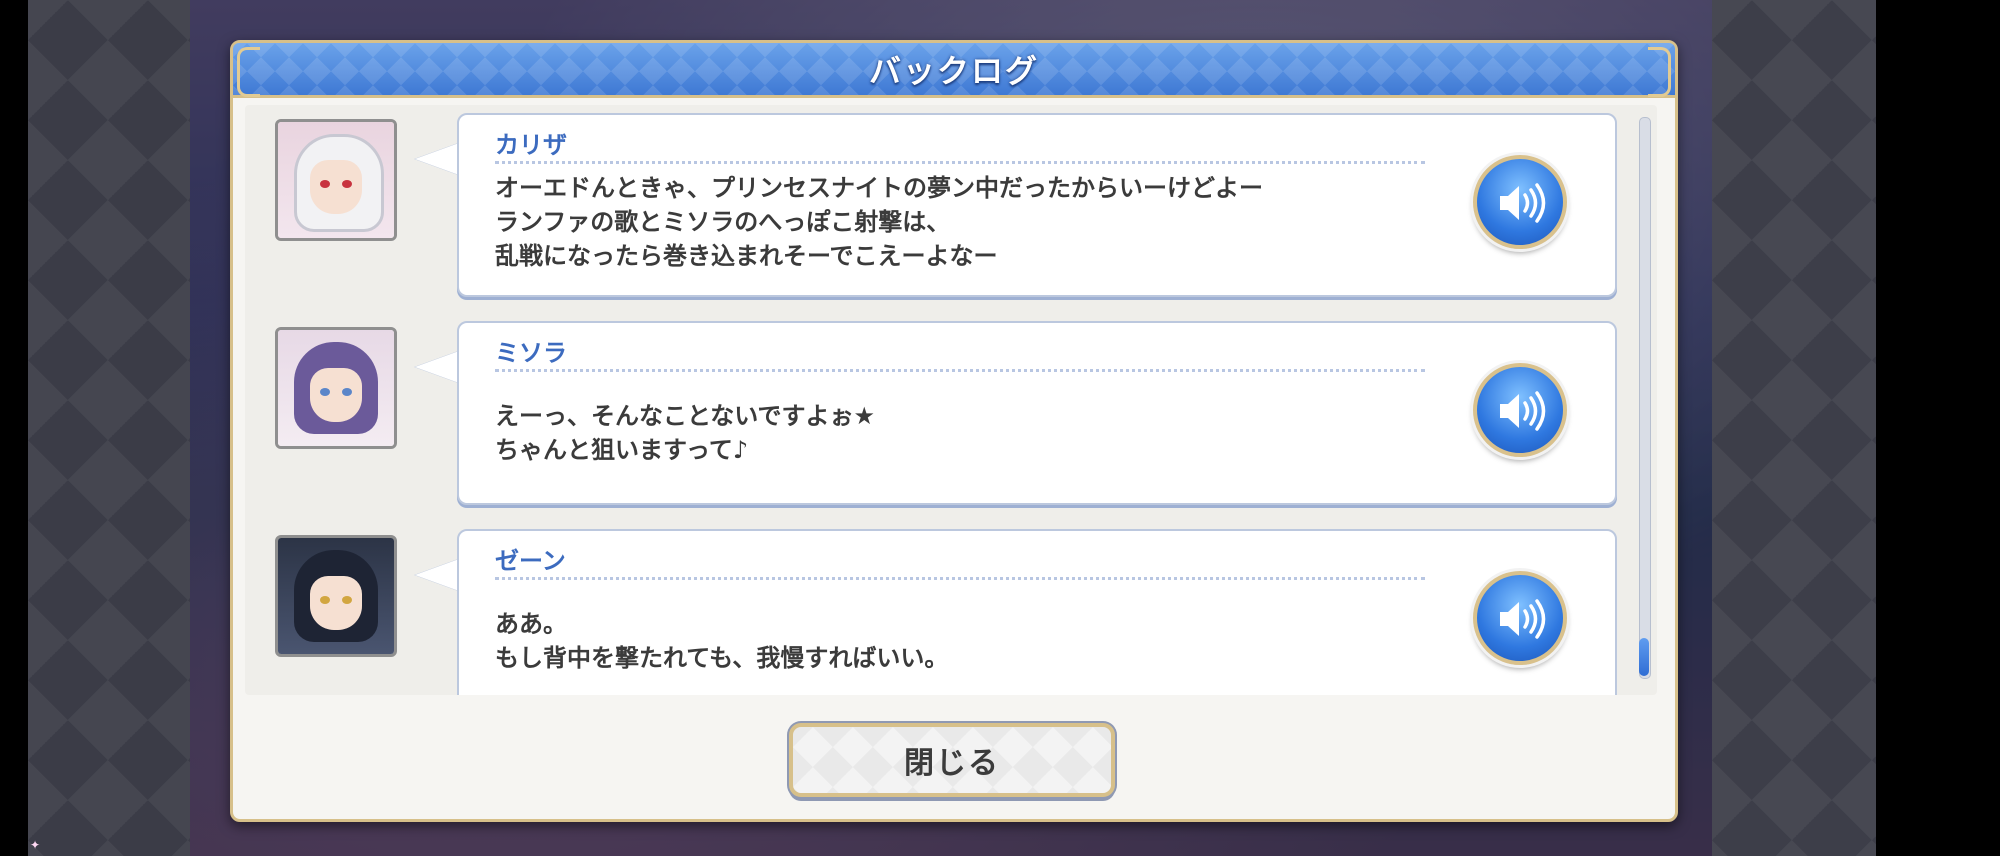 The width and height of the screenshot is (2000, 856). Describe the element at coordinates (622, 450) in the screenshot. I see `dialogue-line: ちゃんと狙いますって♪` at that location.